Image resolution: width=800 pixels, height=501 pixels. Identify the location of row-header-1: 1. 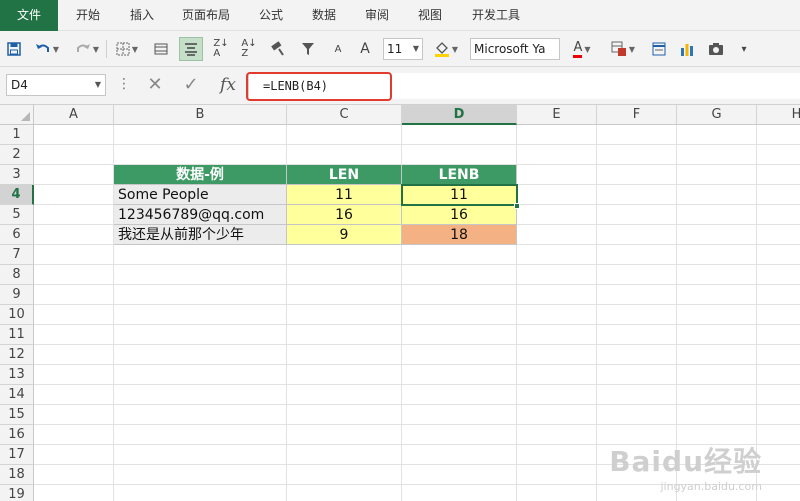
(17, 135).